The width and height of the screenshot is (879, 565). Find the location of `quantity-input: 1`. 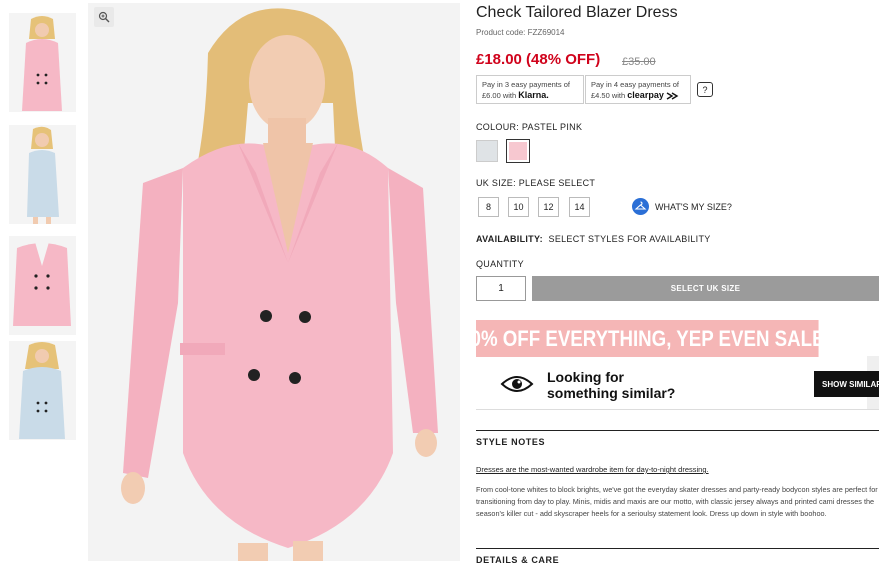

quantity-input: 1 is located at coordinates (501, 288).